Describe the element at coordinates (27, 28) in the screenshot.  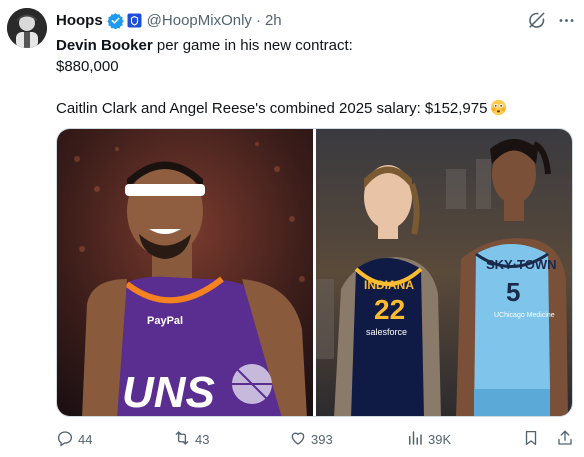
I see `author-avatar` at that location.